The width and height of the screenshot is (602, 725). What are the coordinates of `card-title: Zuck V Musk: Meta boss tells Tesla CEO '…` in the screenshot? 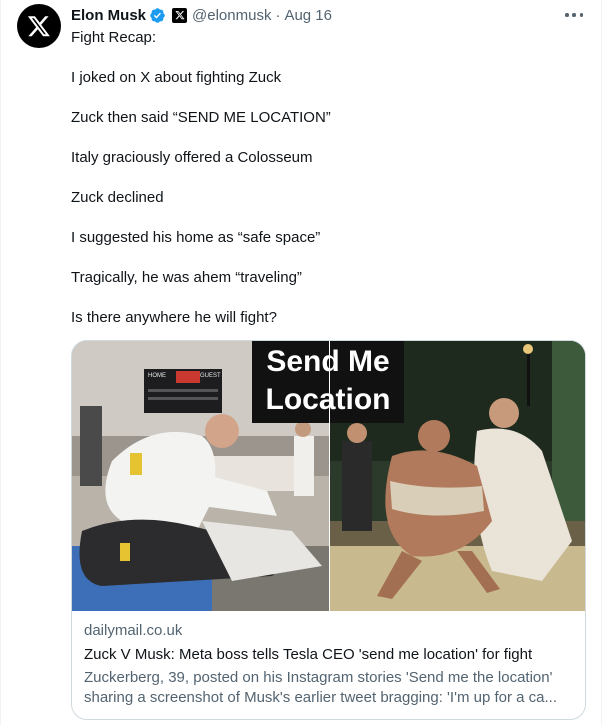 It's located at (330, 655).